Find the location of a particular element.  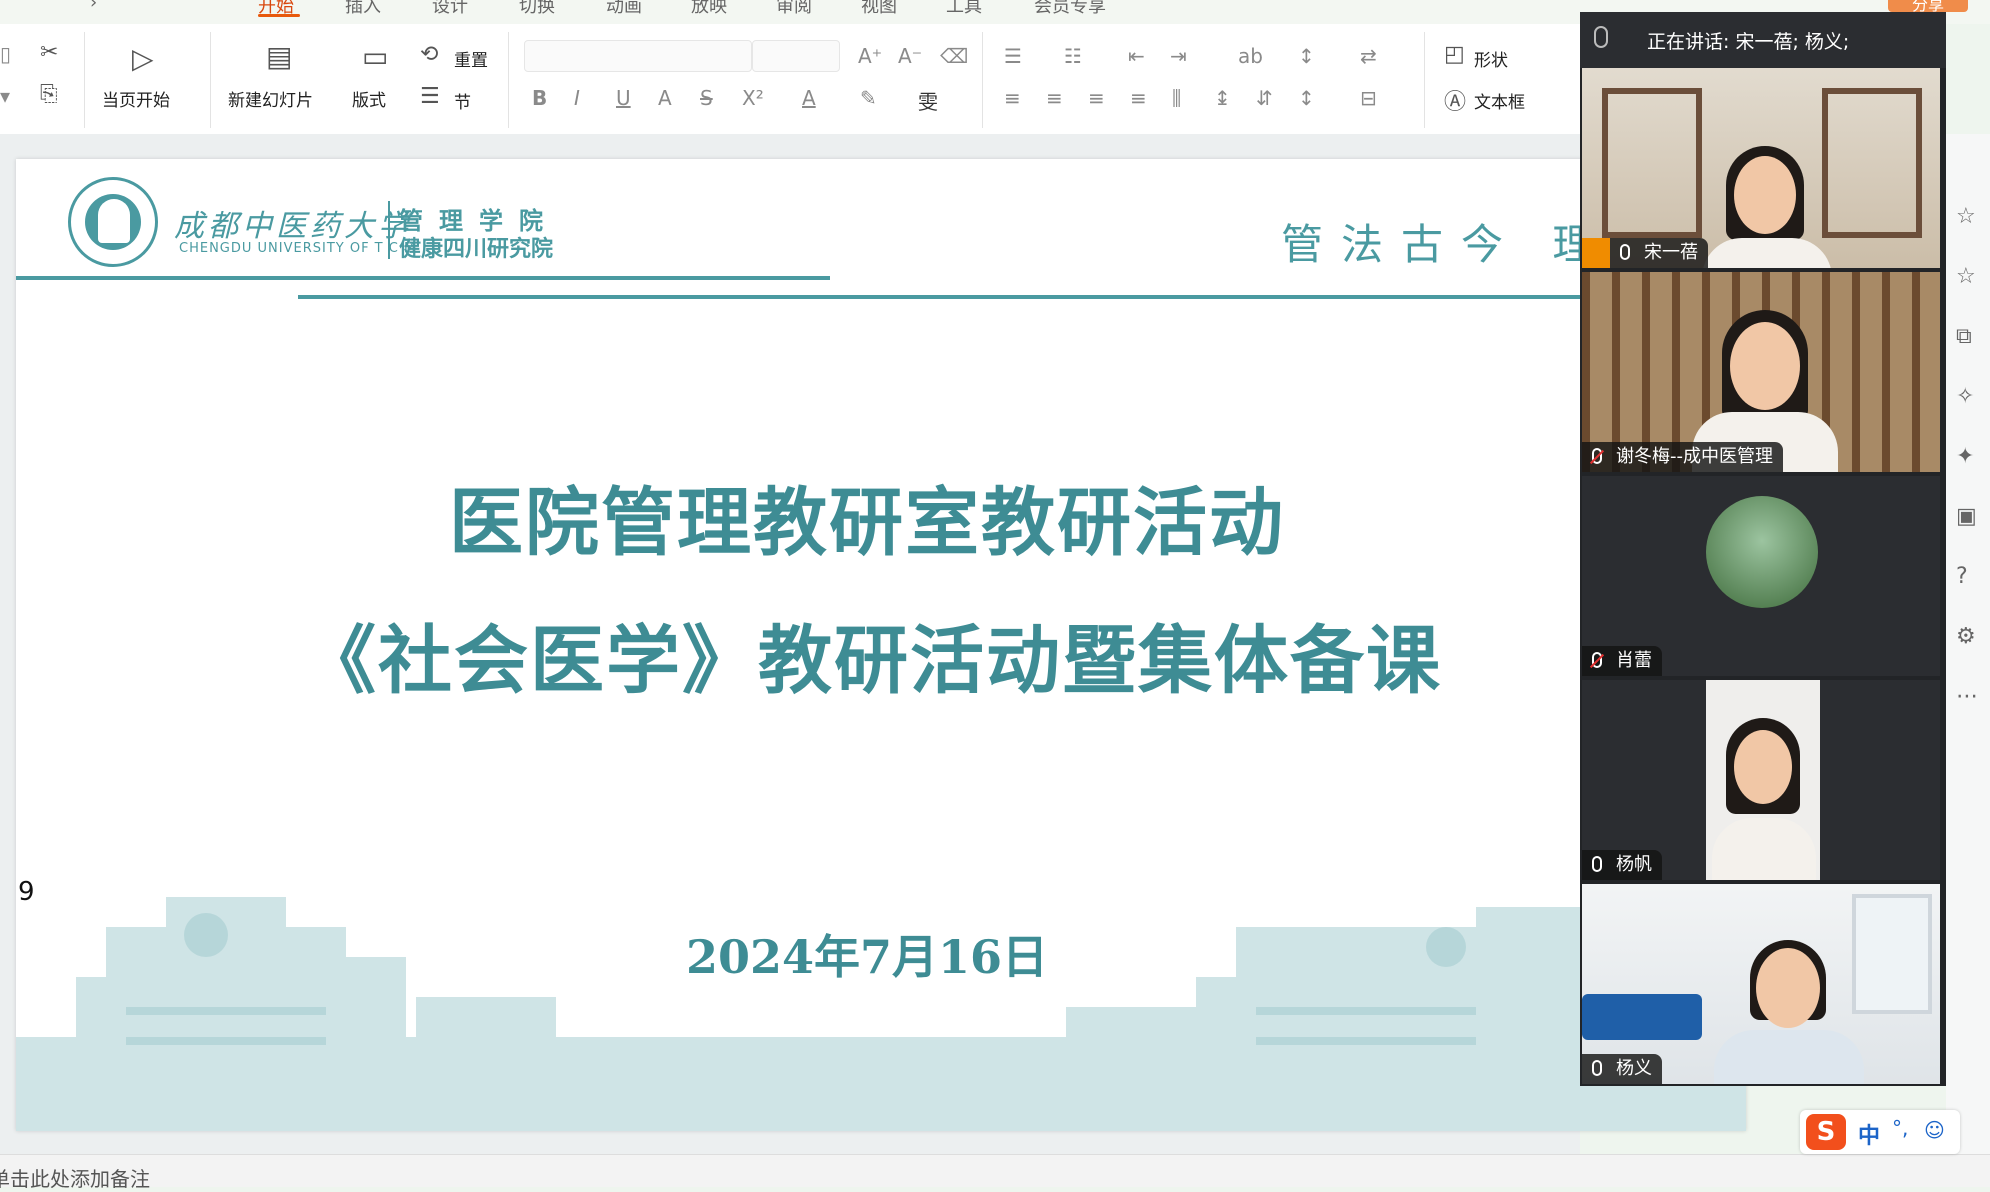

paste-icon: ▯ is located at coordinates (5, 54).